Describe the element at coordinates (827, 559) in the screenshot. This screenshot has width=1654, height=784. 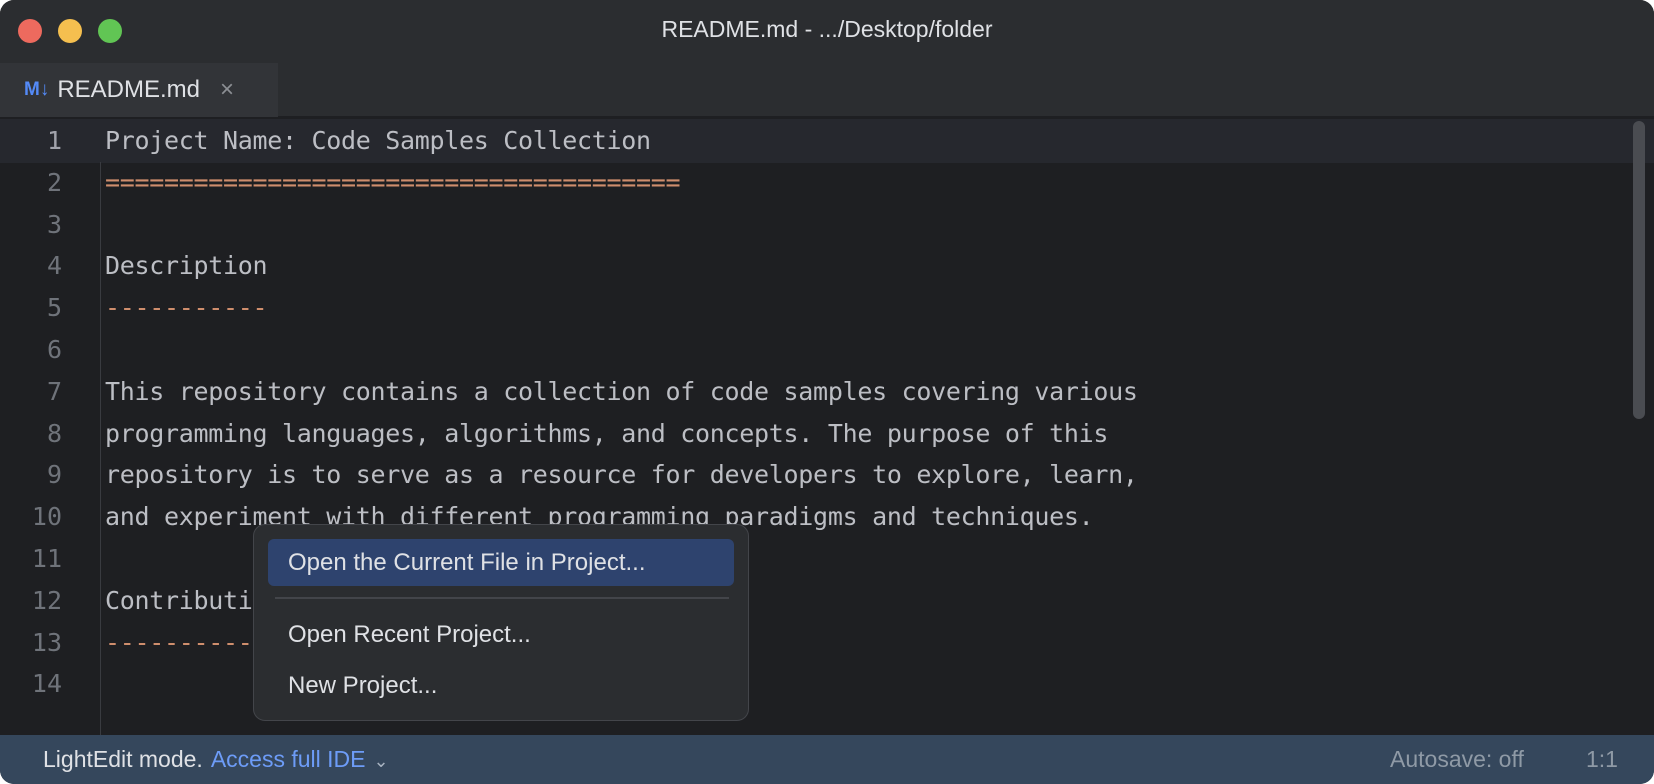
I see `editor-line: 11` at that location.